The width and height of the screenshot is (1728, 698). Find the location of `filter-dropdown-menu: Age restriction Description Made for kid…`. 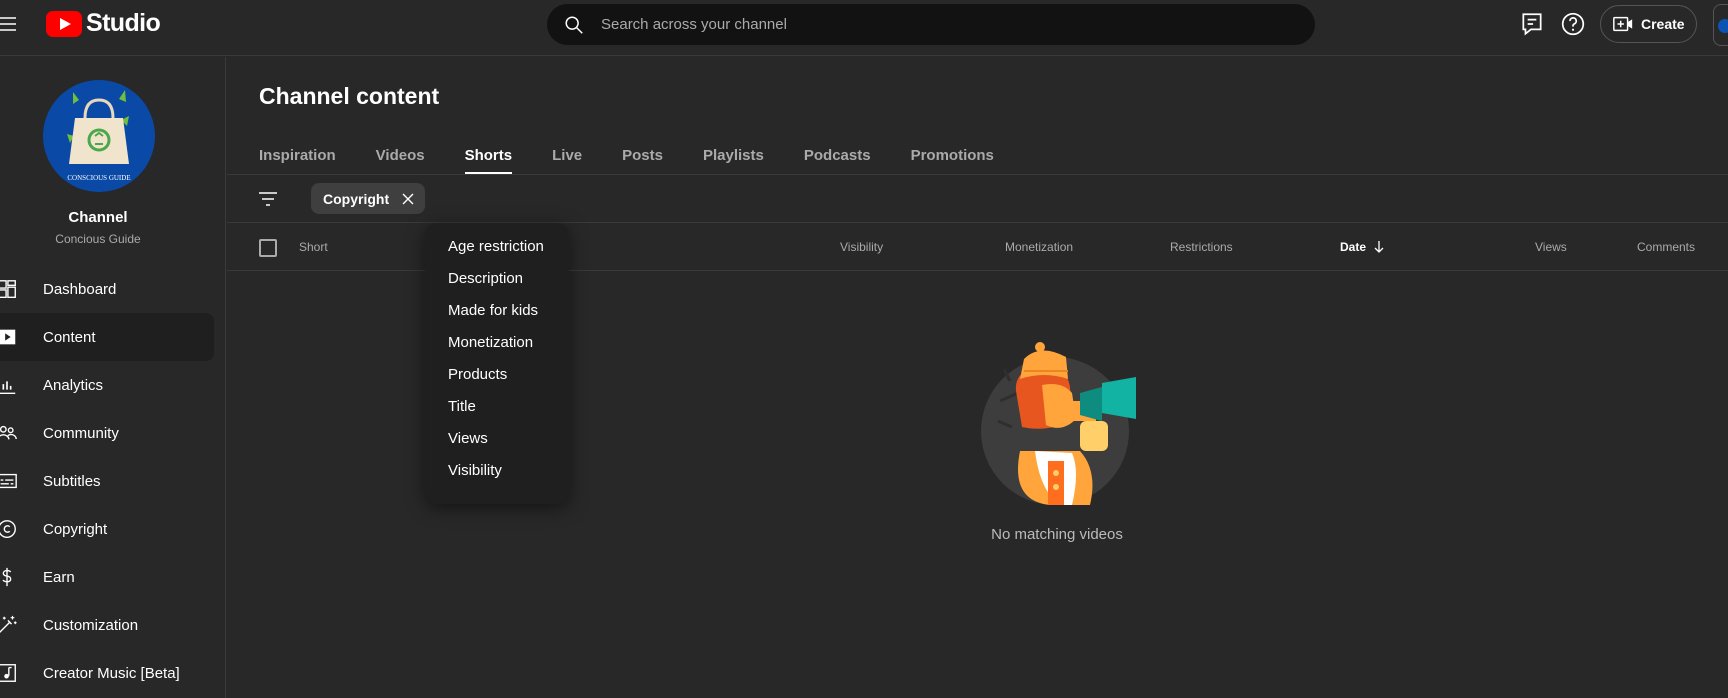

filter-dropdown-menu: Age restriction Description Made for kid… is located at coordinates (497, 363).